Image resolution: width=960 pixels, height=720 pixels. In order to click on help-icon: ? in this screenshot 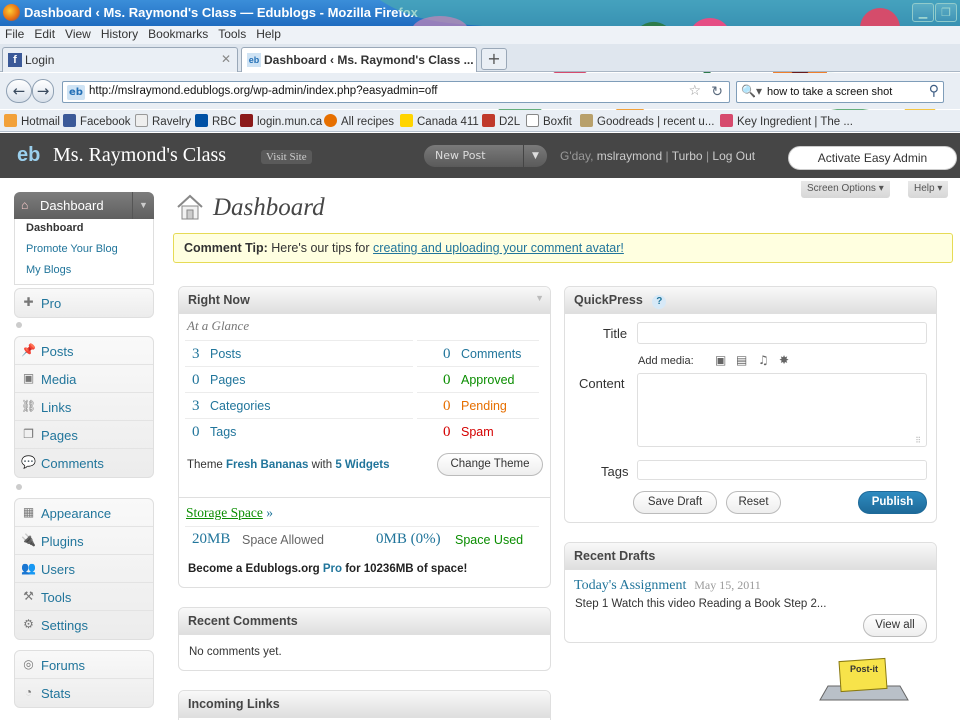, I will do `click(659, 302)`.